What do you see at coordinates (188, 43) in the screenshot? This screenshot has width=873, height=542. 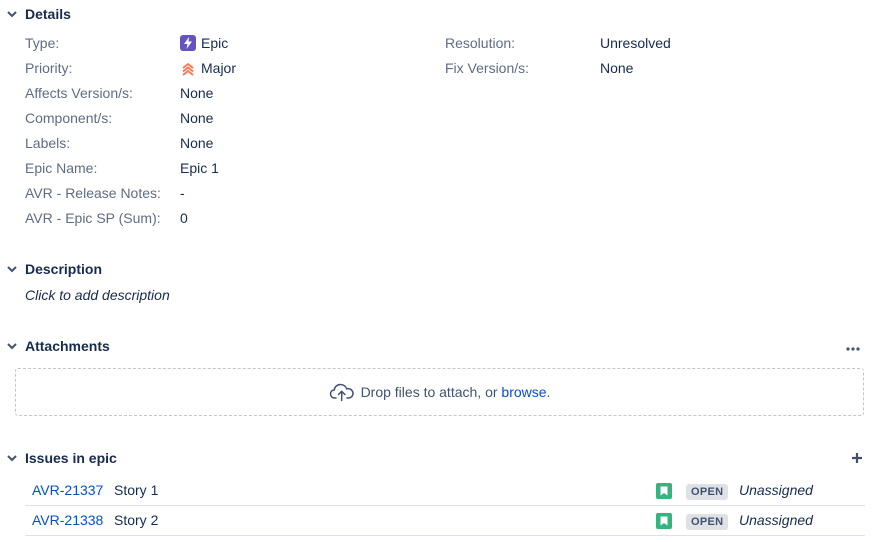 I see `lightning-icon` at bounding box center [188, 43].